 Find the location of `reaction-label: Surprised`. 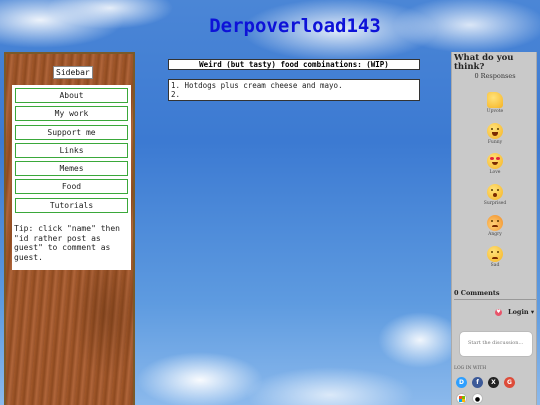

reaction-label: Surprised is located at coordinates (495, 203).